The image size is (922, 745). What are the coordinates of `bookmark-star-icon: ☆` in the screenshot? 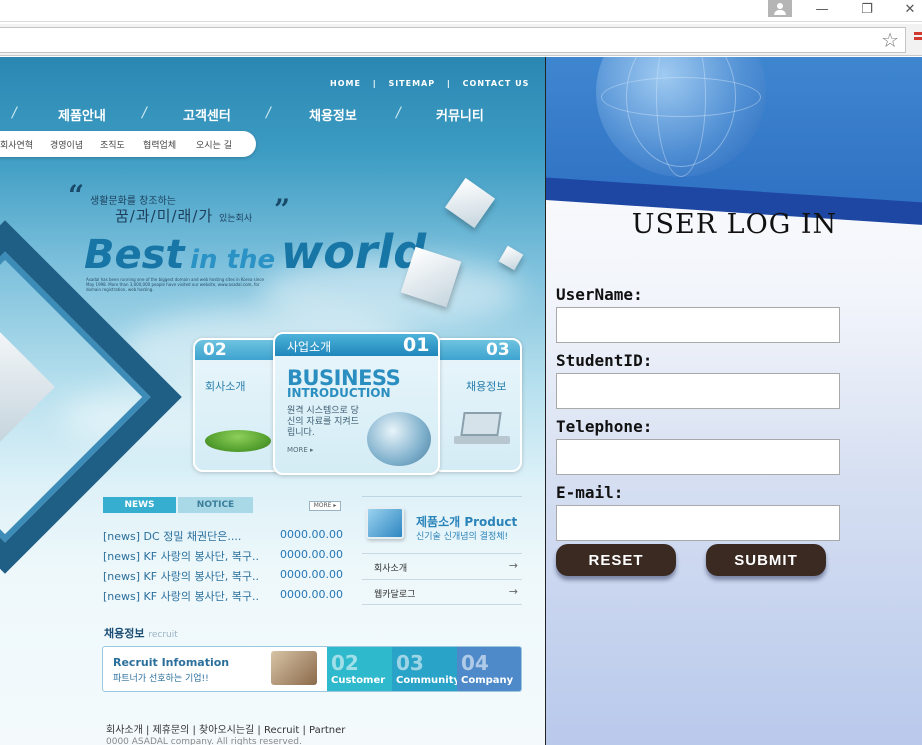 It's located at (890, 40).